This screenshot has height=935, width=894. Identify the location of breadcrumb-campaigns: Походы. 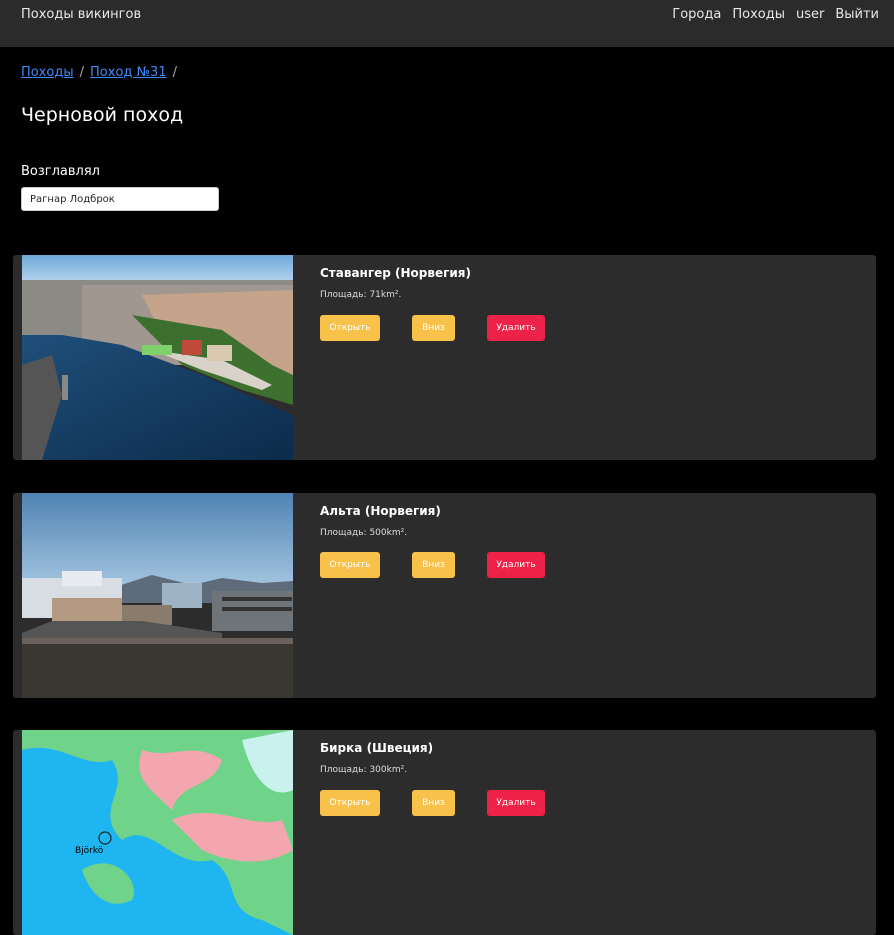
(47, 72).